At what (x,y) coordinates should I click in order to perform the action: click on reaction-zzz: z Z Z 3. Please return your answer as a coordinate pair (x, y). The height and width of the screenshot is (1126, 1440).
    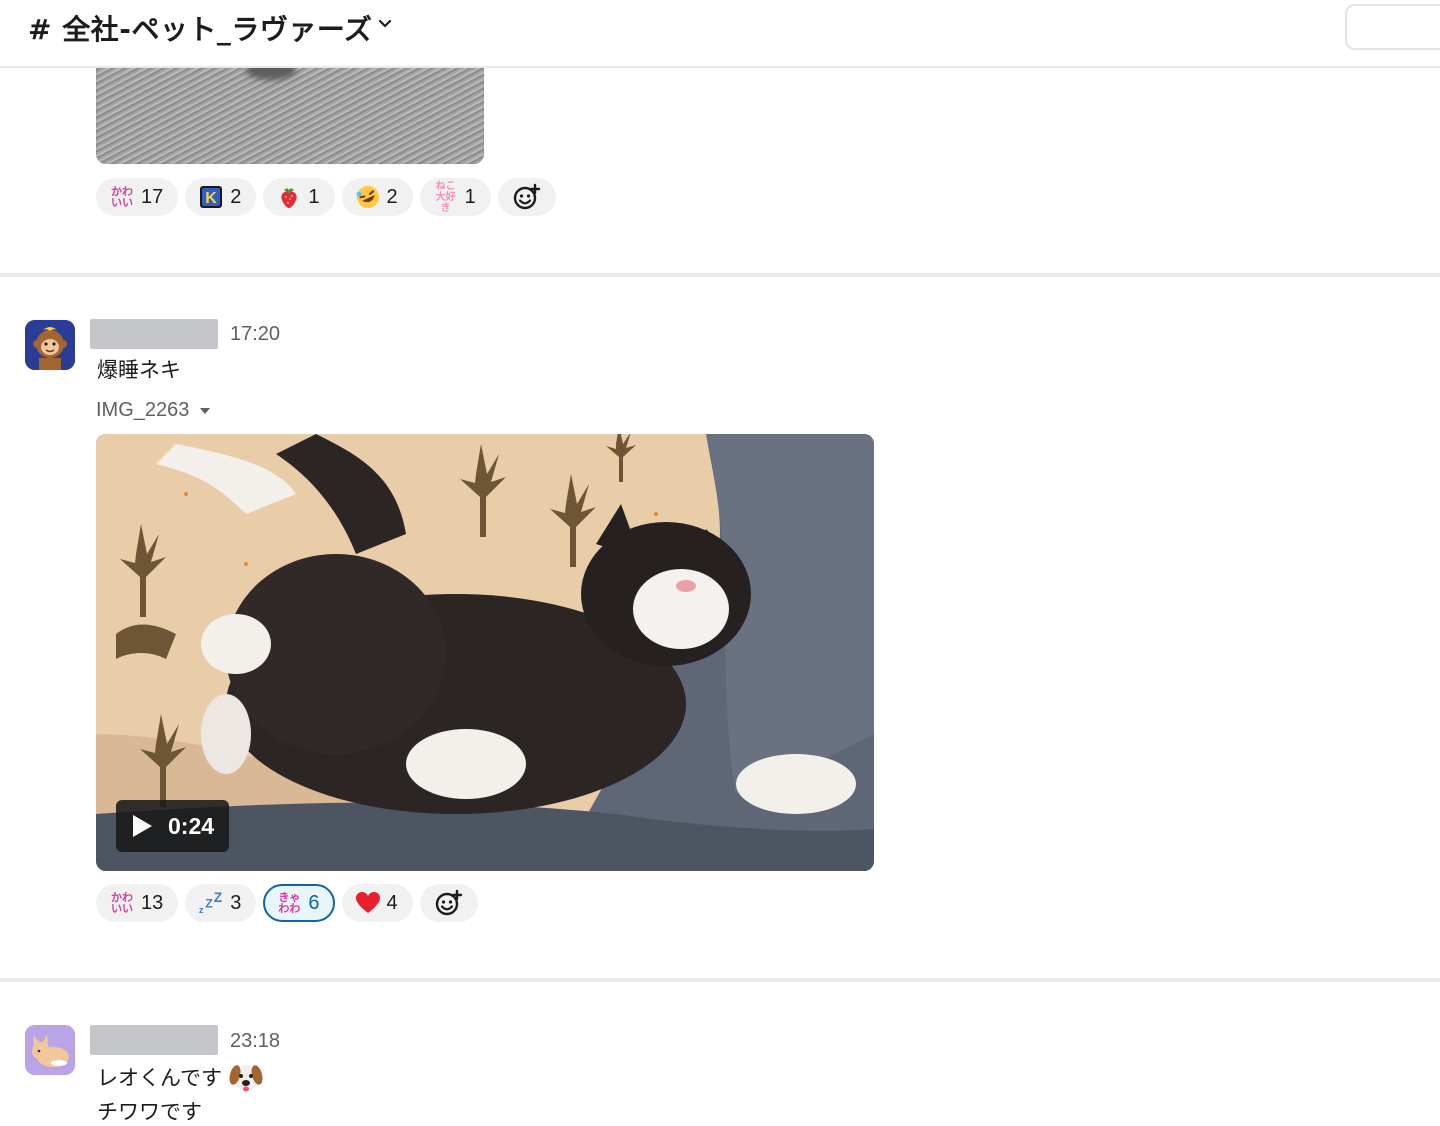
    Looking at the image, I should click on (221, 903).